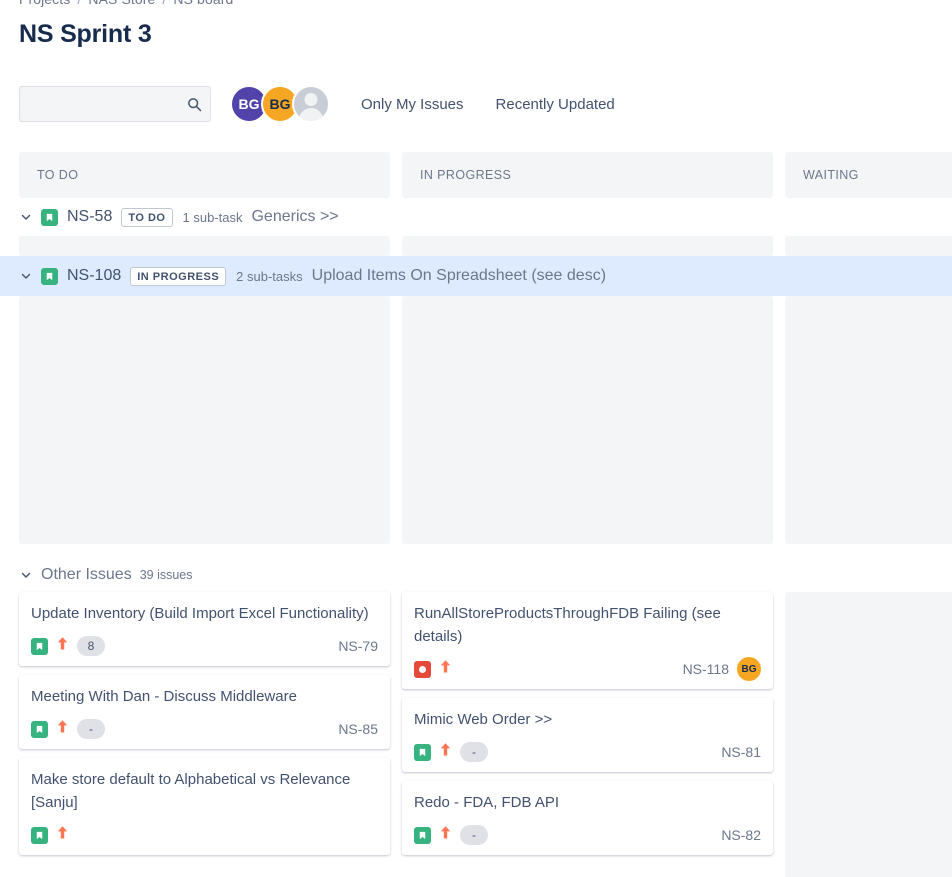 This screenshot has width=952, height=877. I want to click on breadcrumb-item-ns-board: NS board, so click(203, 3).